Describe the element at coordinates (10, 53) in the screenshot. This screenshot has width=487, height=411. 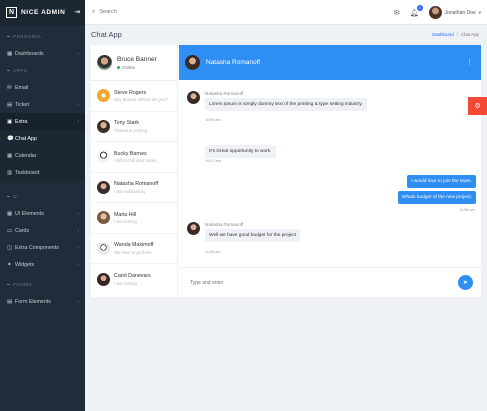
I see `dashboard-icon: ▦` at that location.